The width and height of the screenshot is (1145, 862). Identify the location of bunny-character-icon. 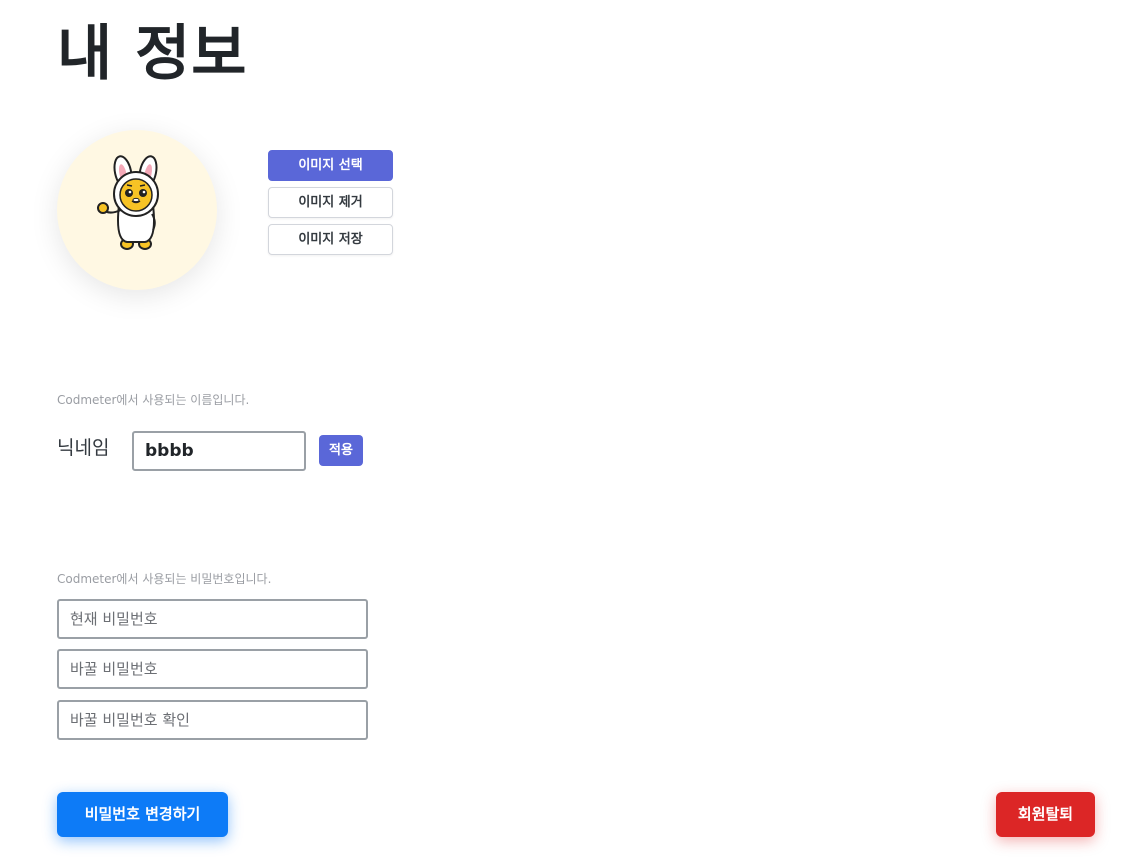
(128, 202).